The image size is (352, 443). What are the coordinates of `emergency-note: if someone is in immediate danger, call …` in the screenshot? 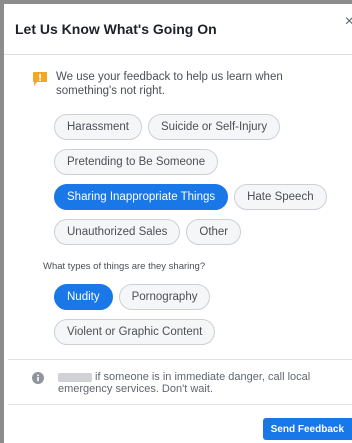 It's located at (183, 383).